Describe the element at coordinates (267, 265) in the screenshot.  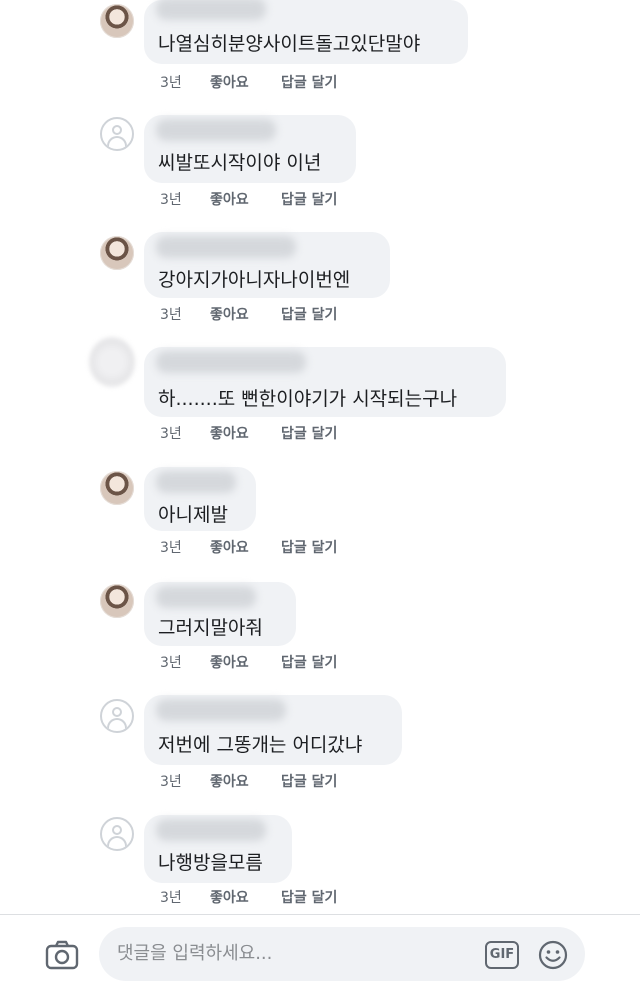
I see `comment-bubble: 강아지가아니자나이번엔` at that location.